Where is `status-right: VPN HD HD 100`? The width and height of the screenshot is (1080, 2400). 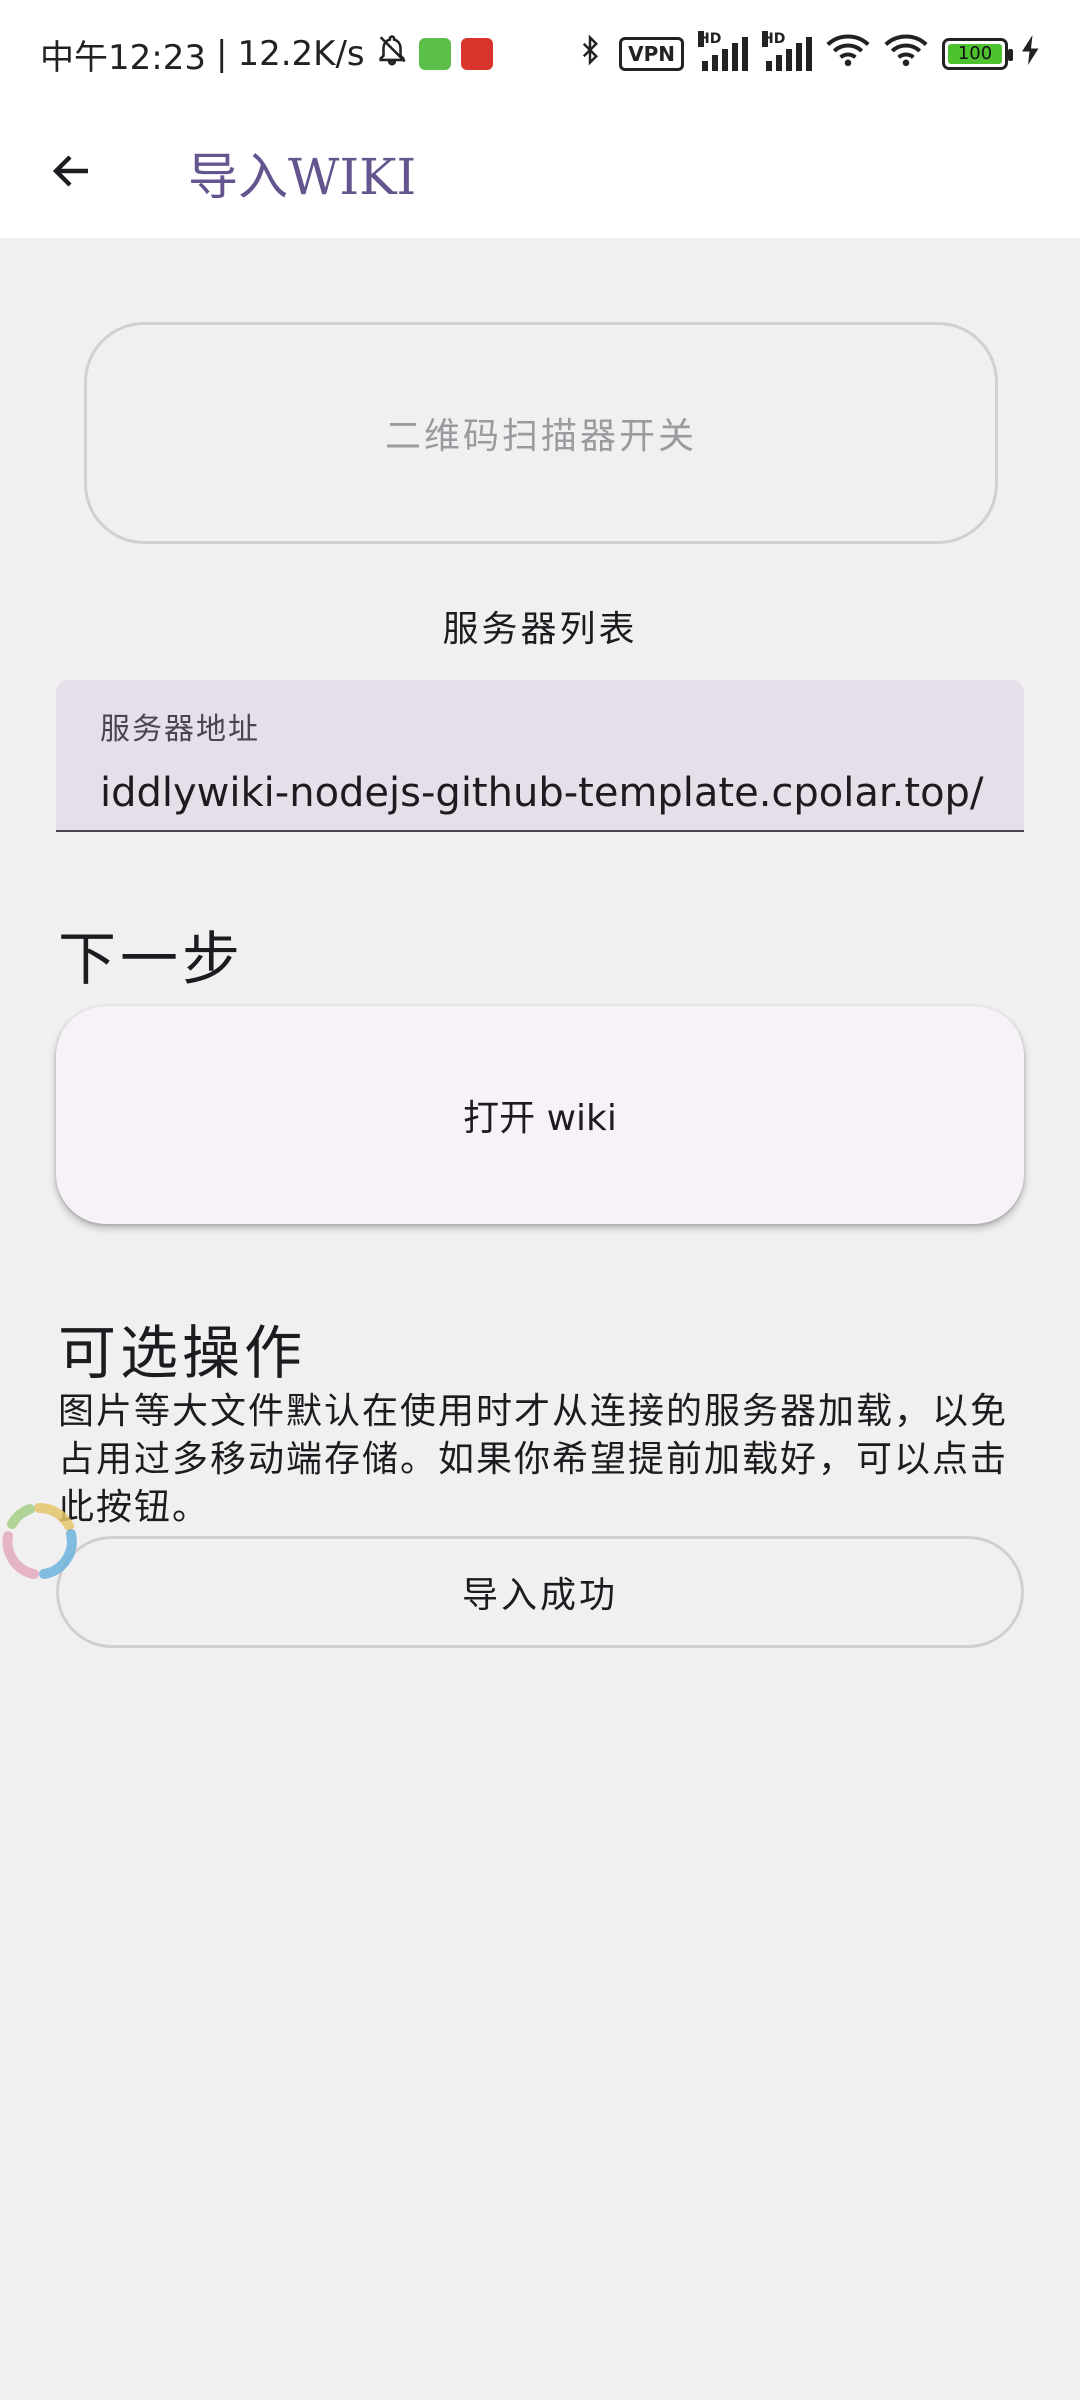 status-right: VPN HD HD 100 is located at coordinates (807, 54).